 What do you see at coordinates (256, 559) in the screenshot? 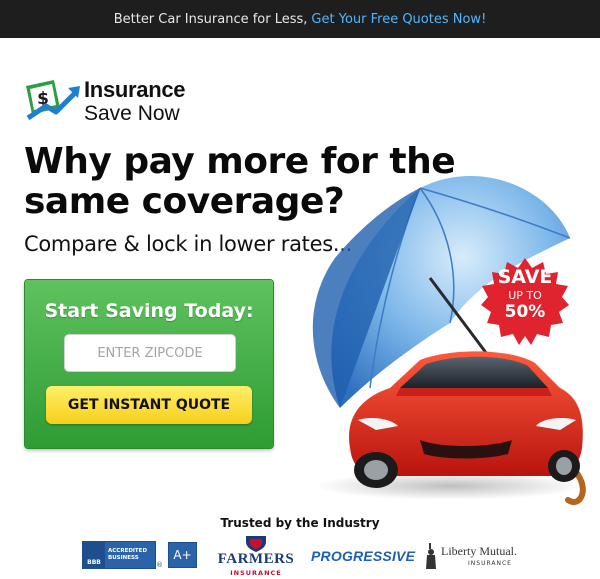
I see `farmers-name: FARMERS` at bounding box center [256, 559].